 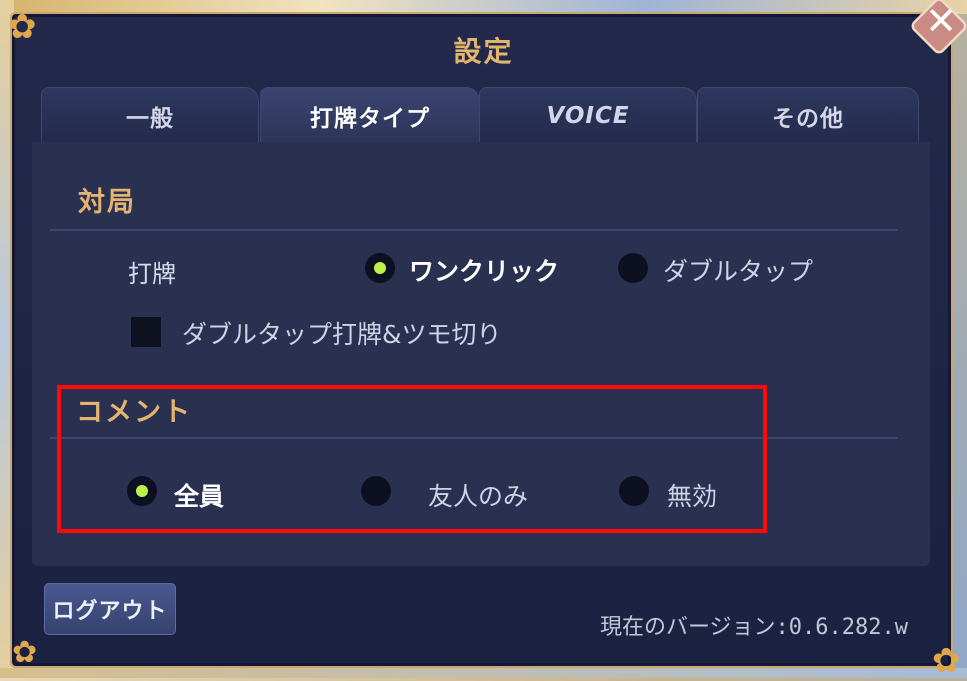 What do you see at coordinates (738, 270) in the screenshot?
I see `option-label-double-tap: ダブルタップ` at bounding box center [738, 270].